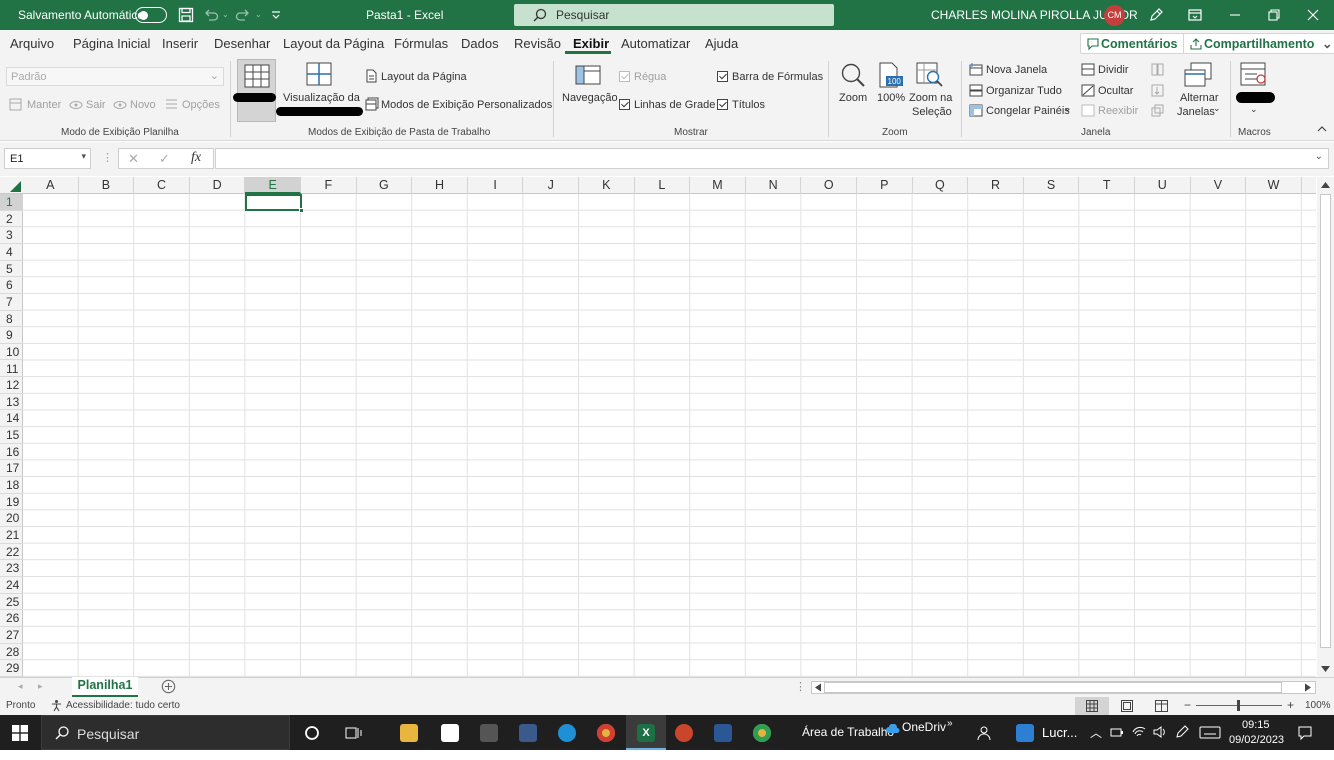 This screenshot has height=760, width=1334. Describe the element at coordinates (646, 732) in the screenshot. I see `excel-taskbar-button: X` at that location.